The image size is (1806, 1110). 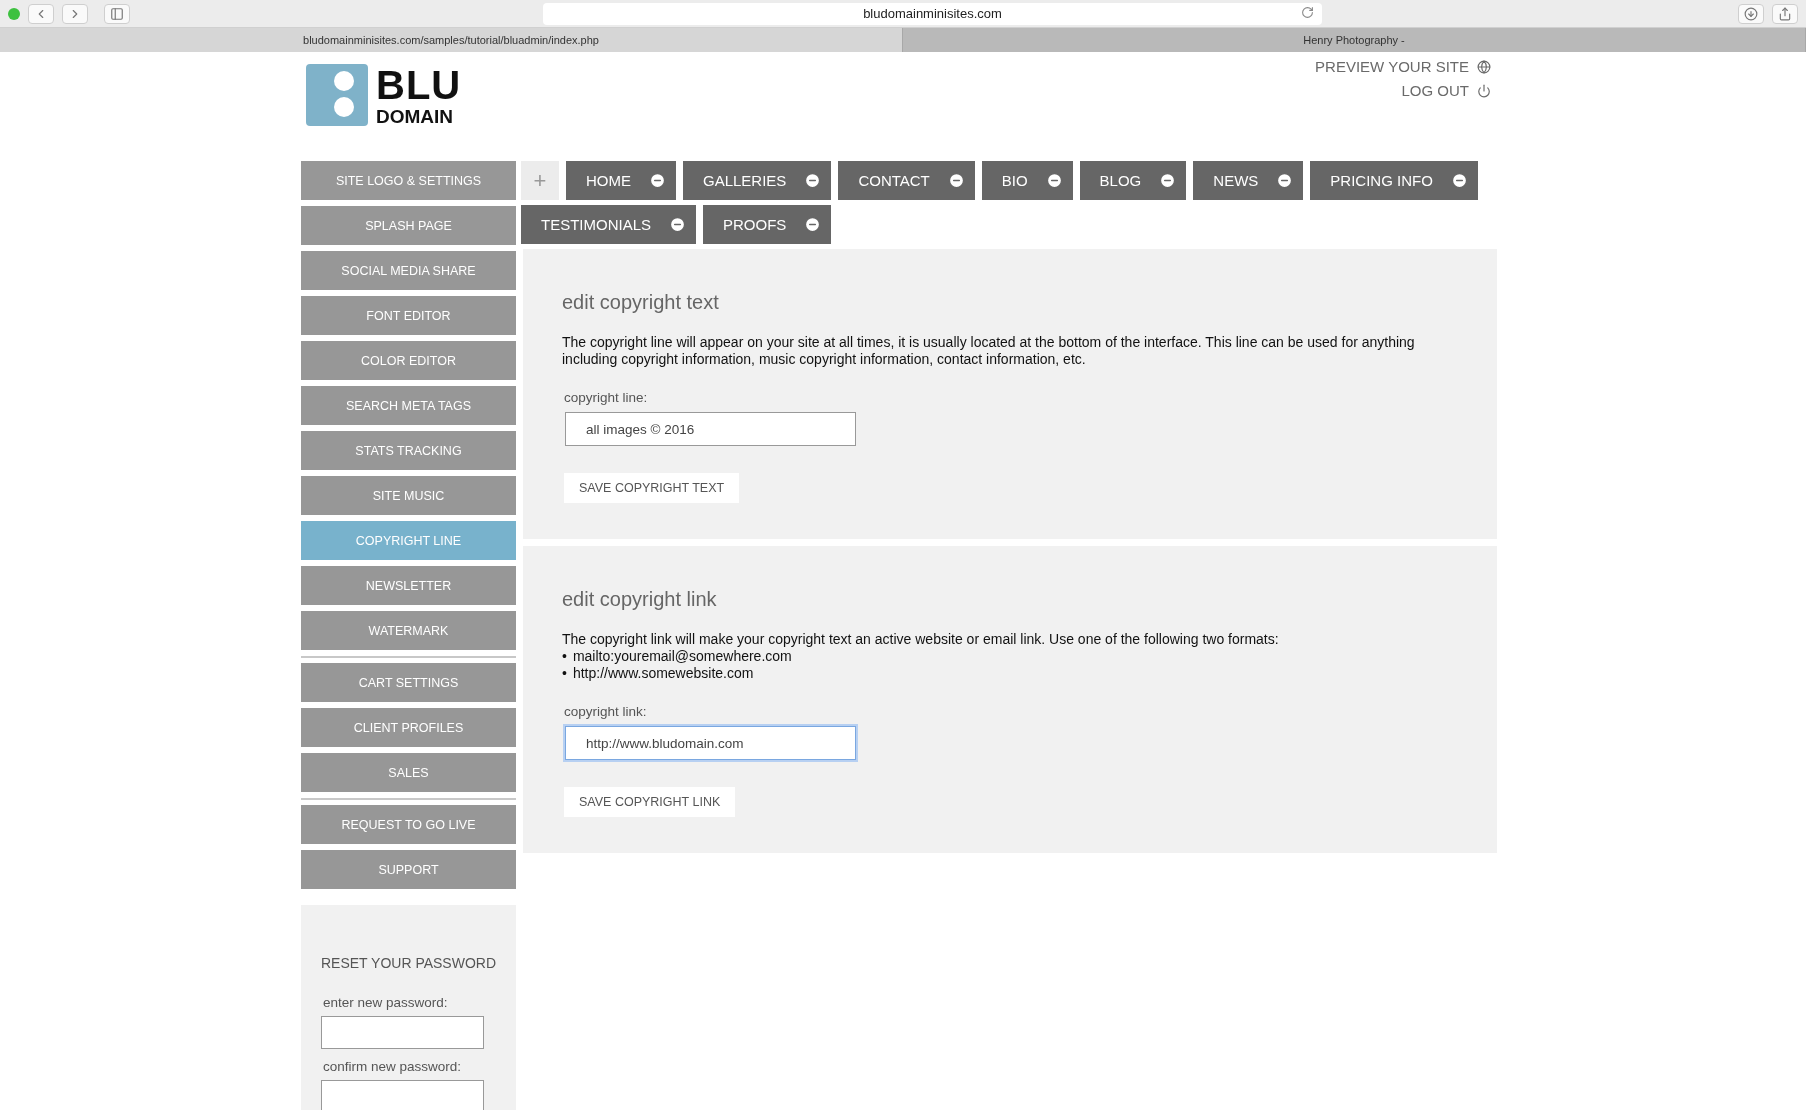 I want to click on share-icon, so click(x=1785, y=13).